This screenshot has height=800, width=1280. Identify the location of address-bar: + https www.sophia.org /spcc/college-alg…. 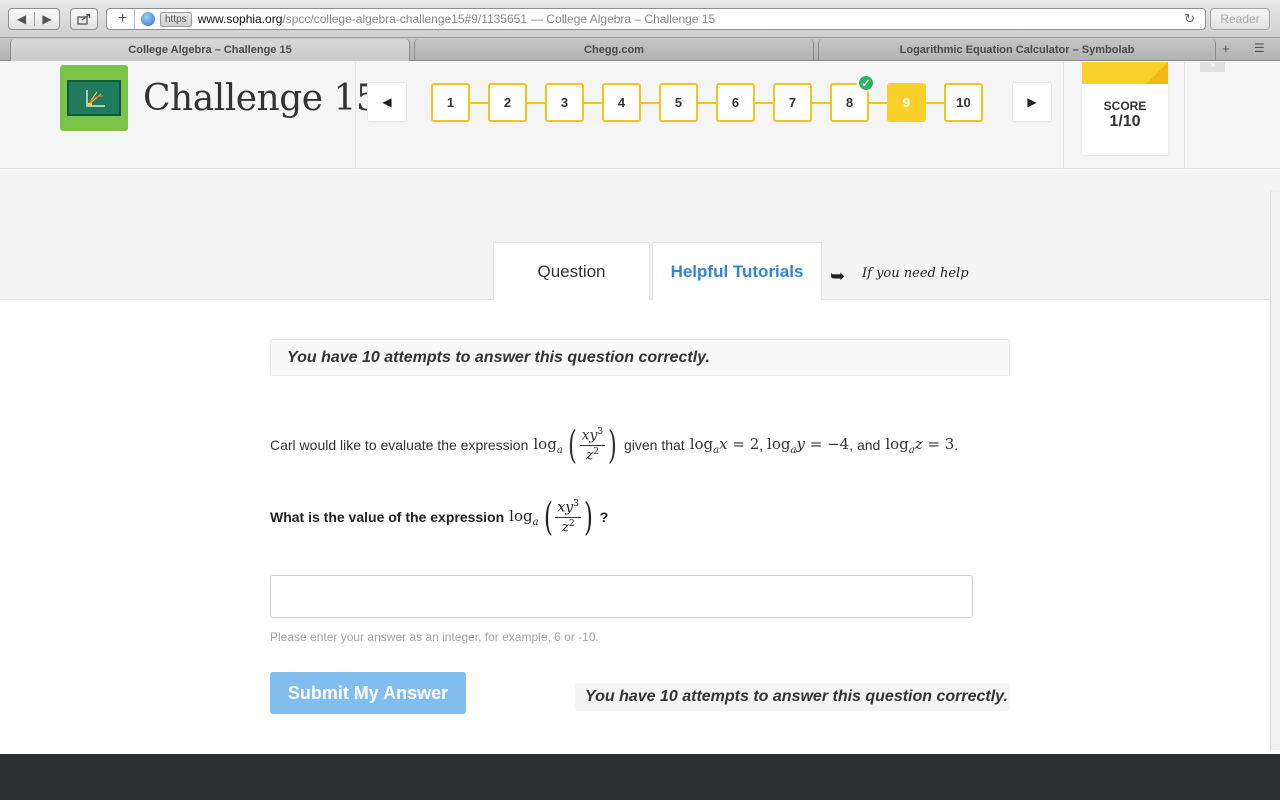
(656, 19).